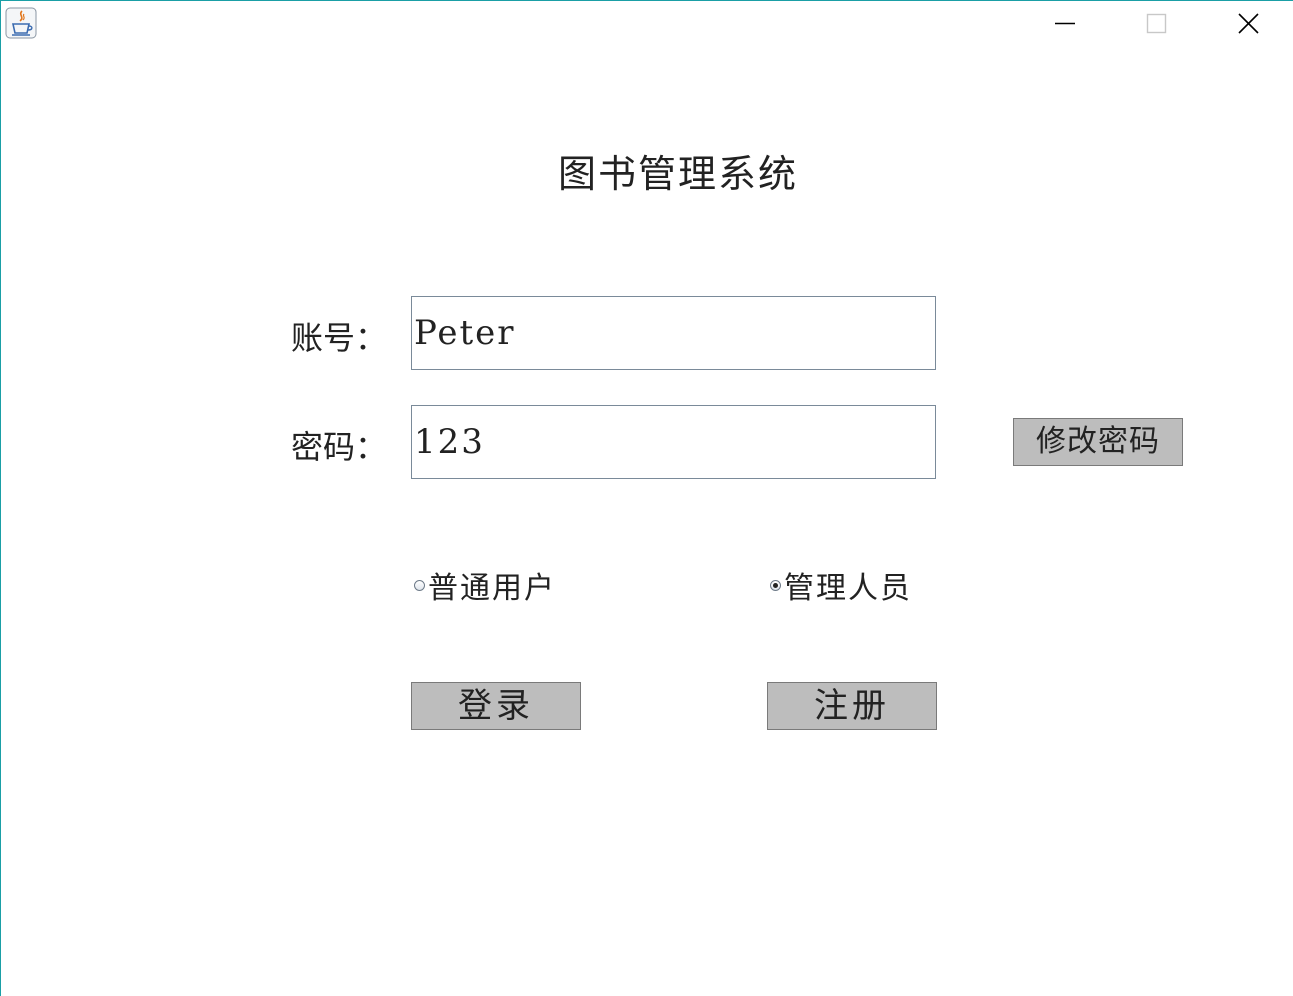  I want to click on role-option-admin: 管理人员, so click(841, 585).